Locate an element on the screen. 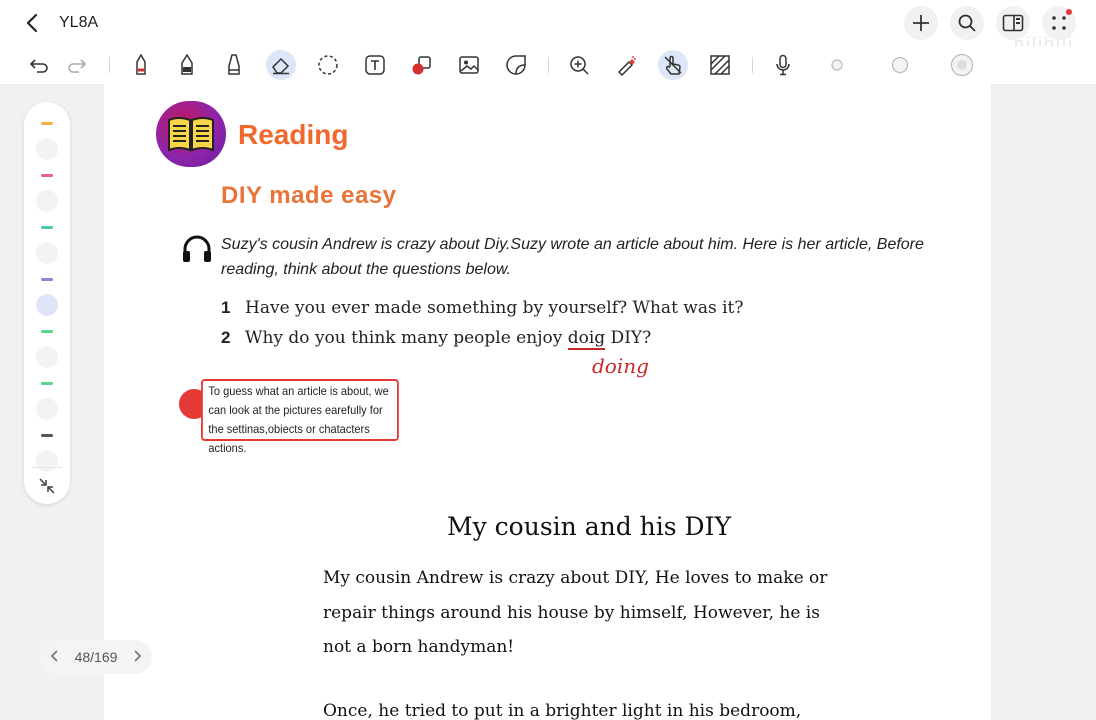 This screenshot has width=1096, height=720. headphones-icon is located at coordinates (197, 248).